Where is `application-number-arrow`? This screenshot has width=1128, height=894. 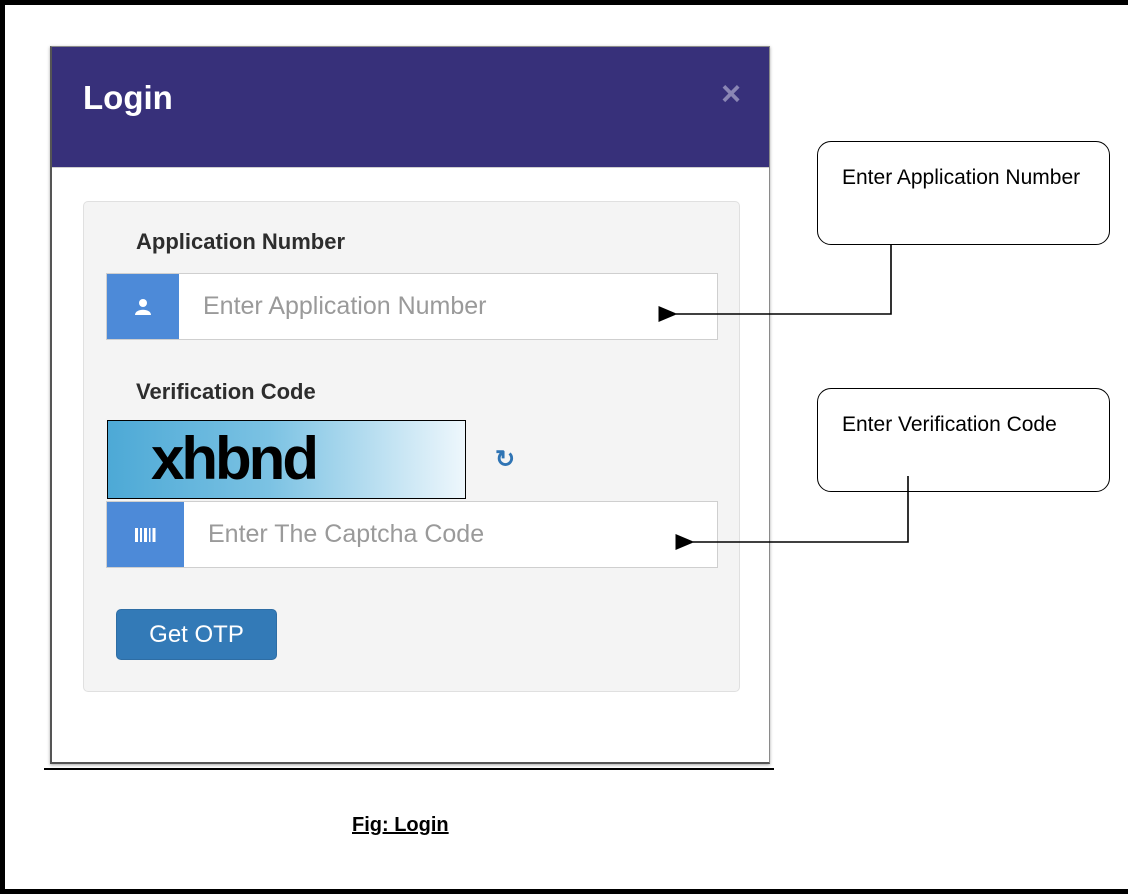 application-number-arrow is located at coordinates (775, 283).